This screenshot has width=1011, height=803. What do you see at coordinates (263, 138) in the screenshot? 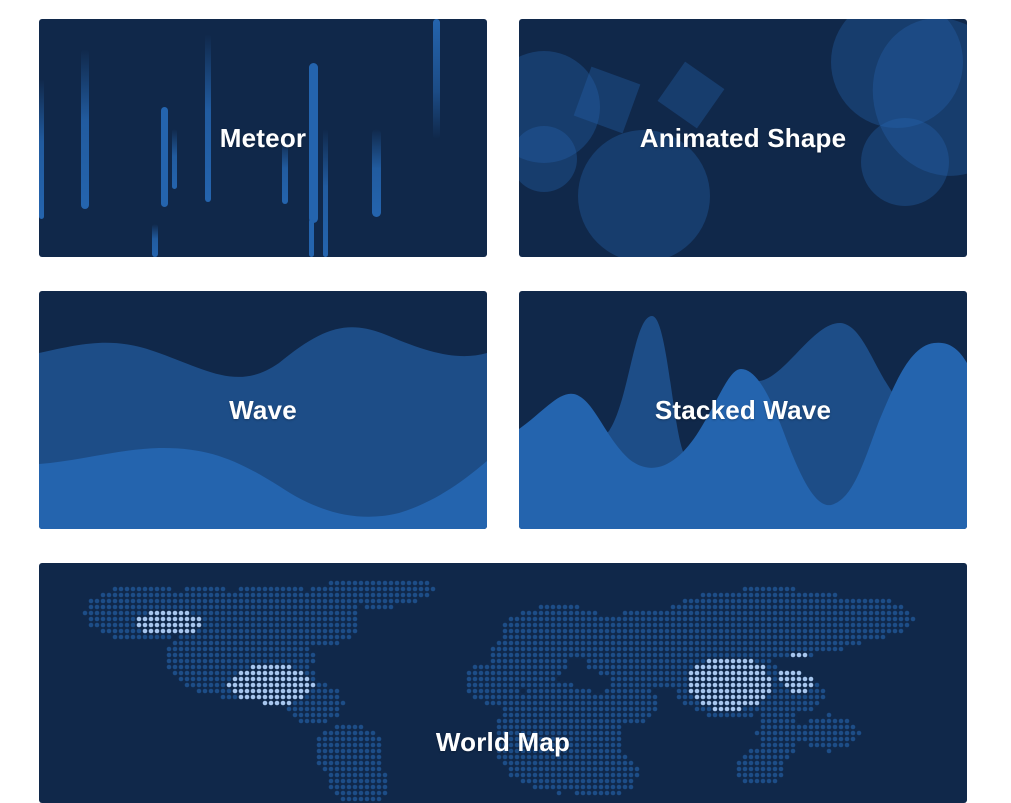
I see `meteor-card: Meteor` at bounding box center [263, 138].